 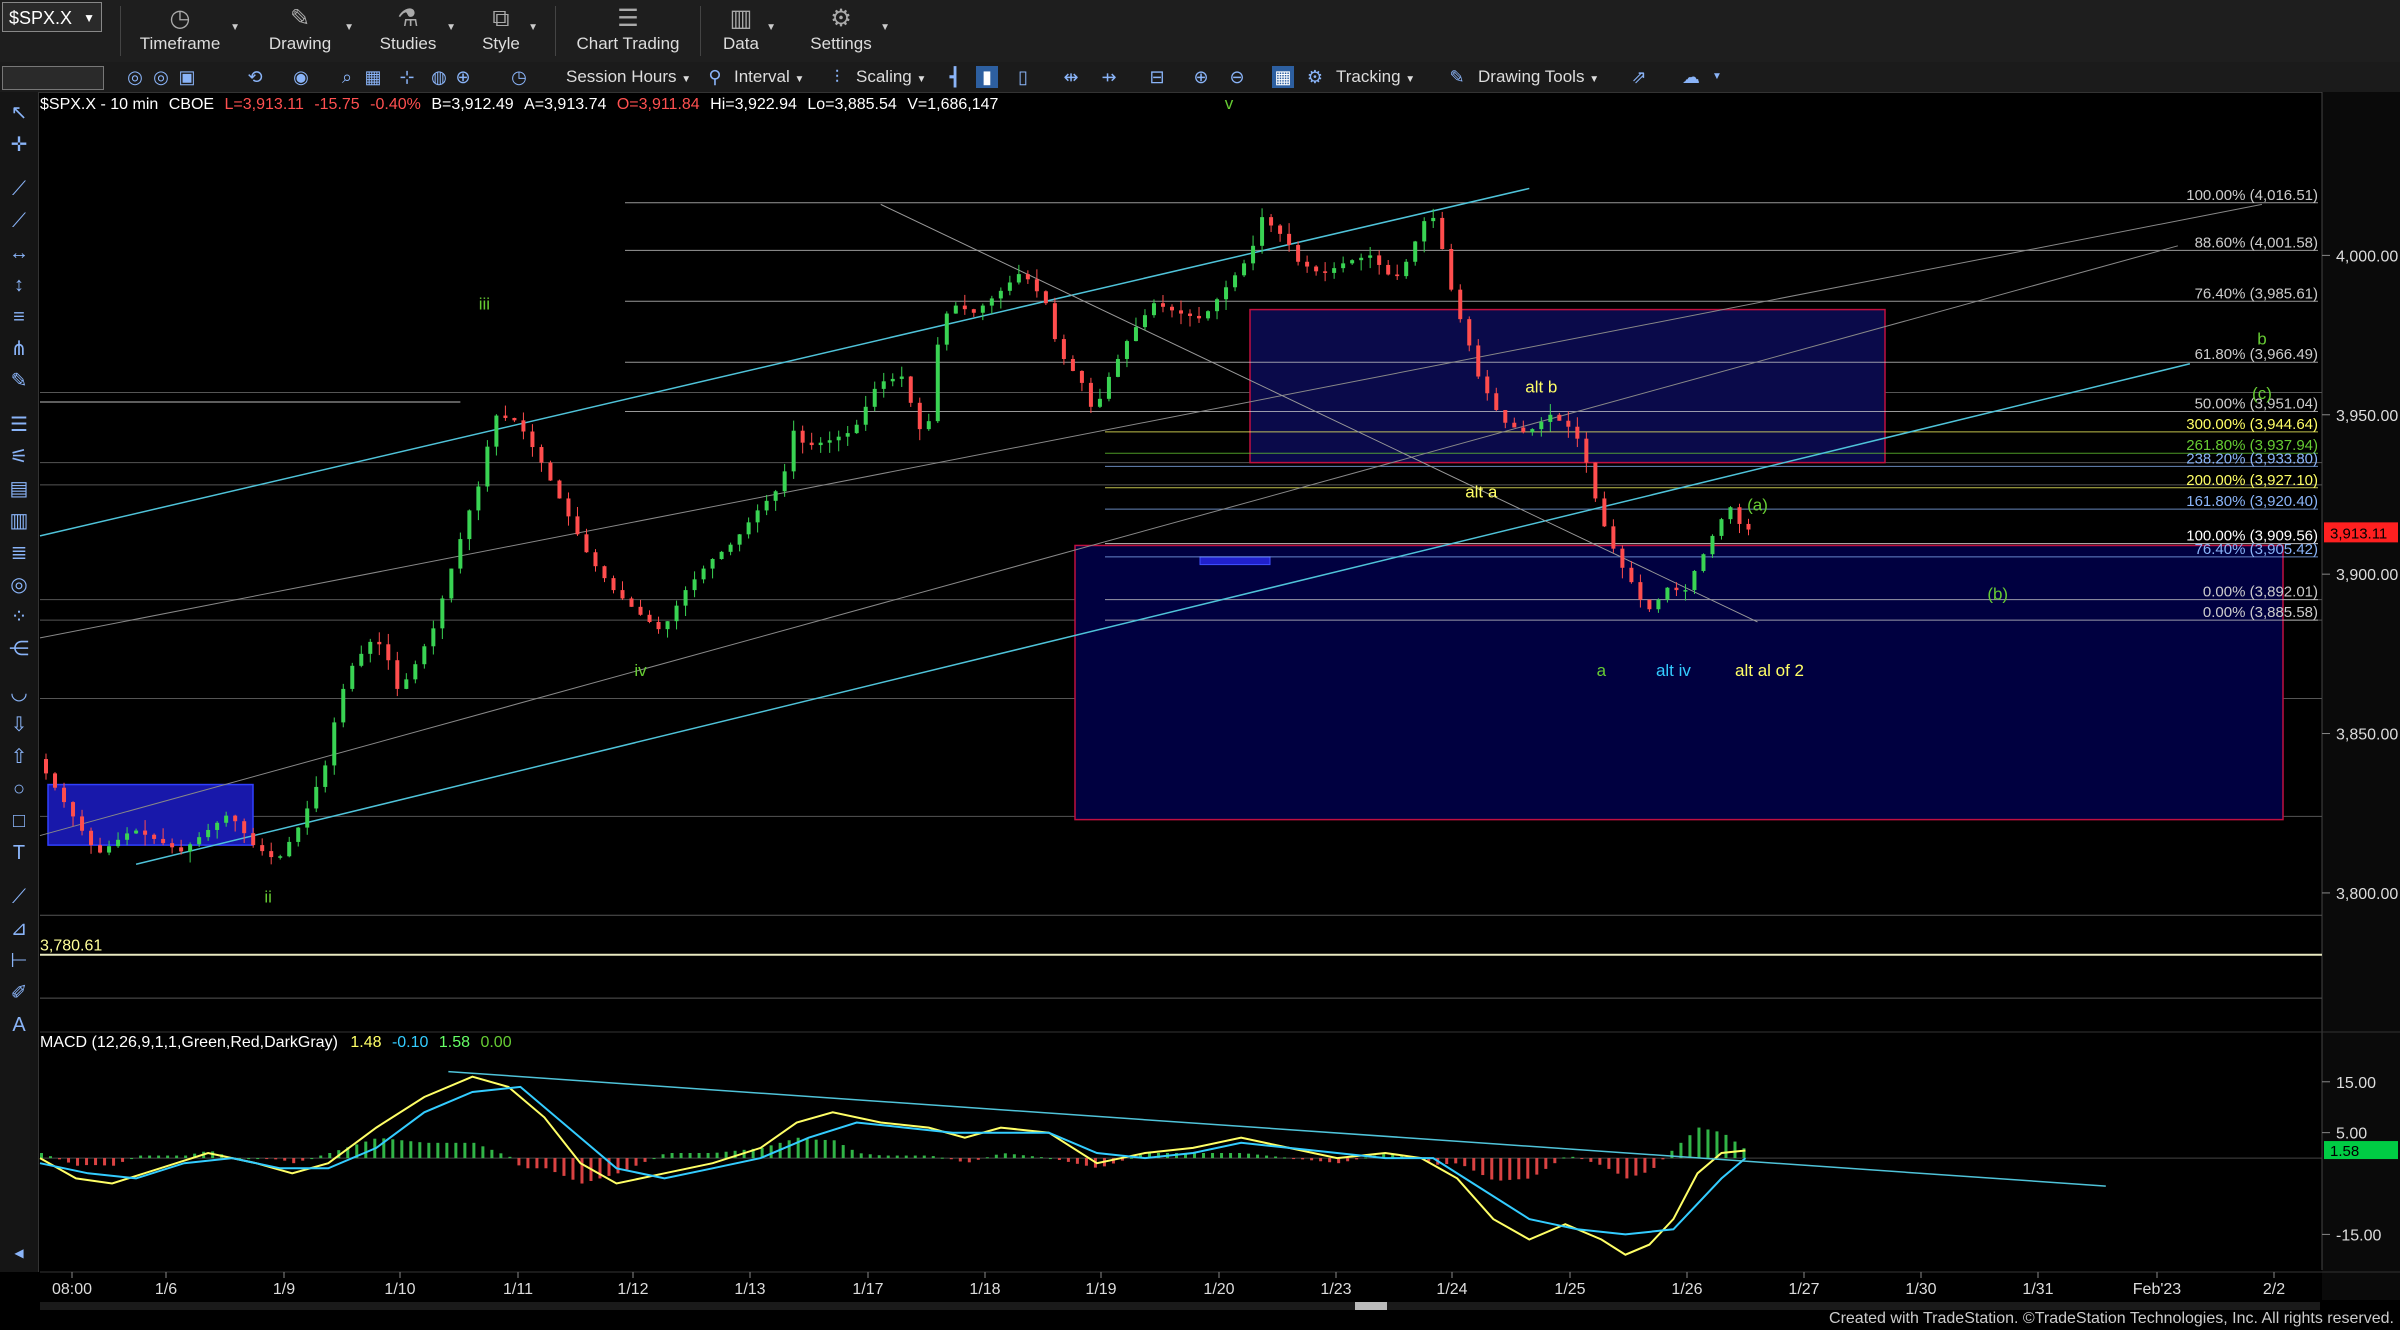 I want to click on time-tick-label: 1/26, so click(x=1686, y=1289).